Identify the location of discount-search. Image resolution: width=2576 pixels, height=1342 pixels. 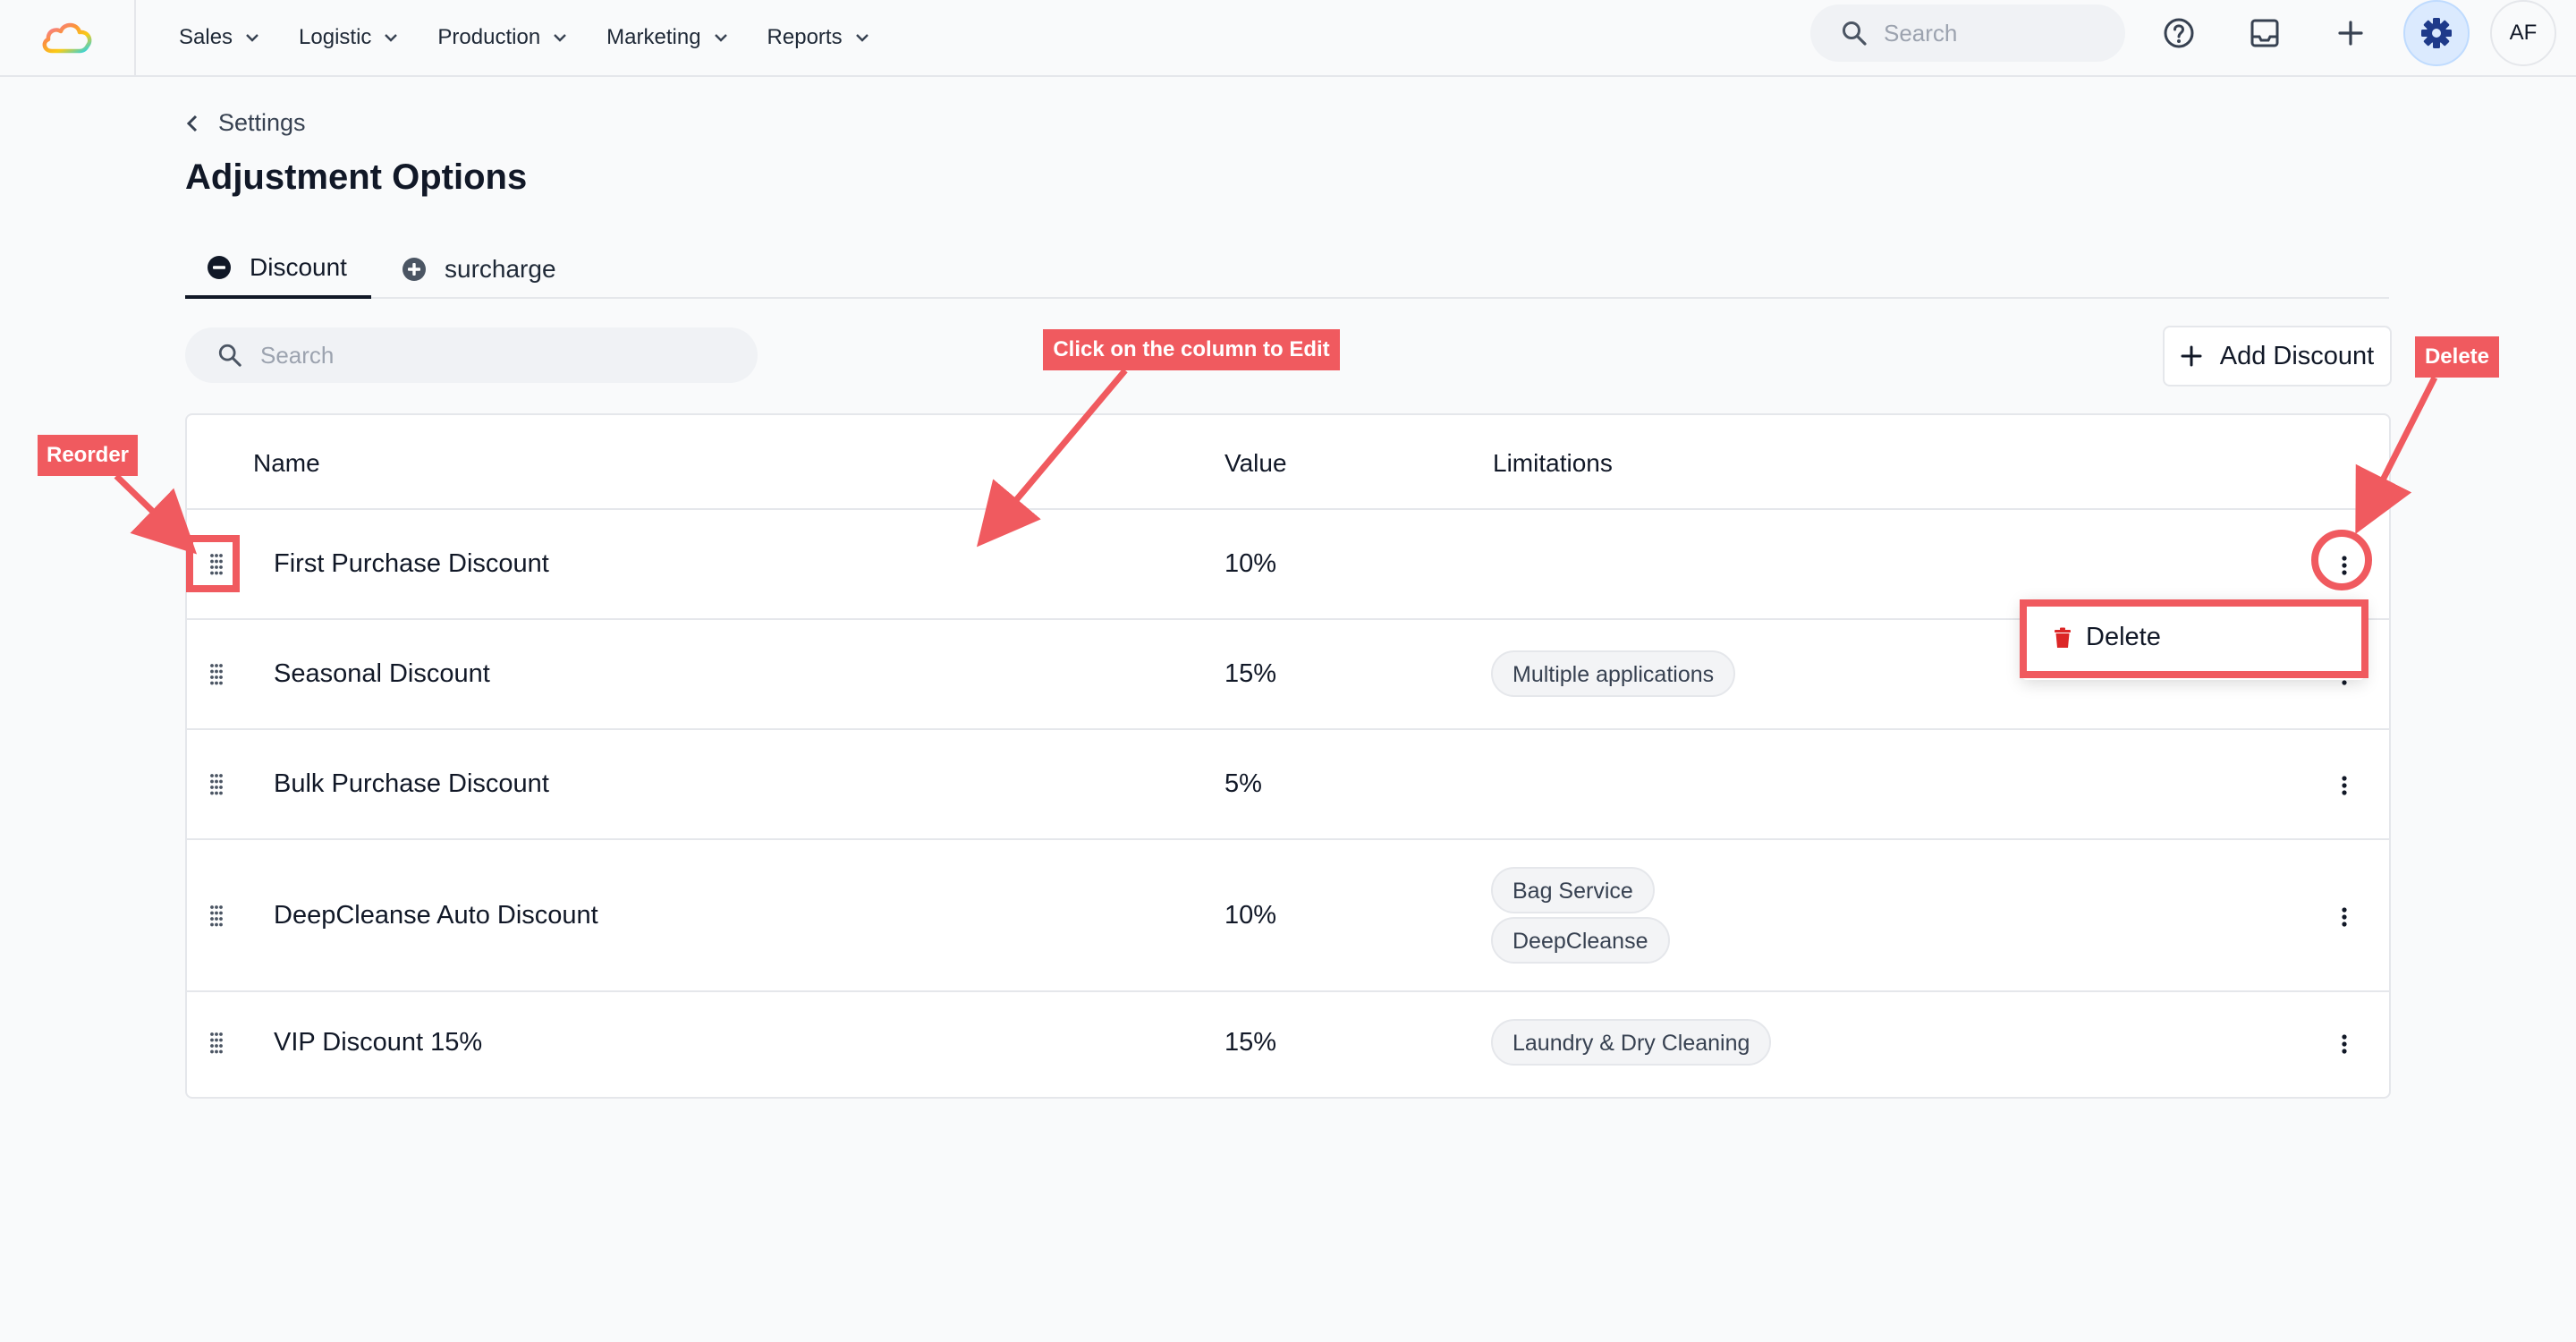
(471, 355).